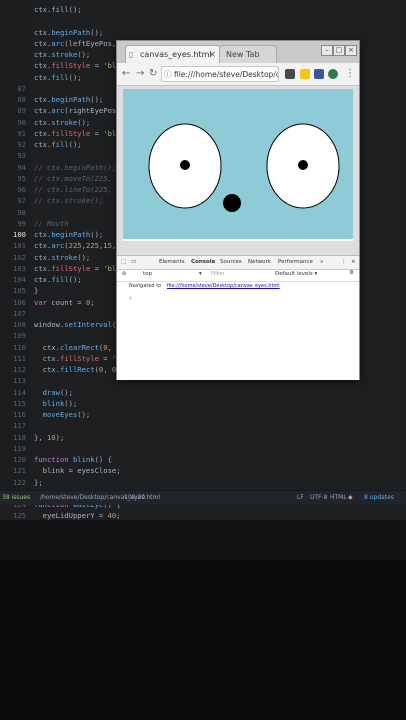 This screenshot has width=406, height=720. What do you see at coordinates (58, 167) in the screenshot?
I see `code-line: 94 // ctx.beginPath();` at bounding box center [58, 167].